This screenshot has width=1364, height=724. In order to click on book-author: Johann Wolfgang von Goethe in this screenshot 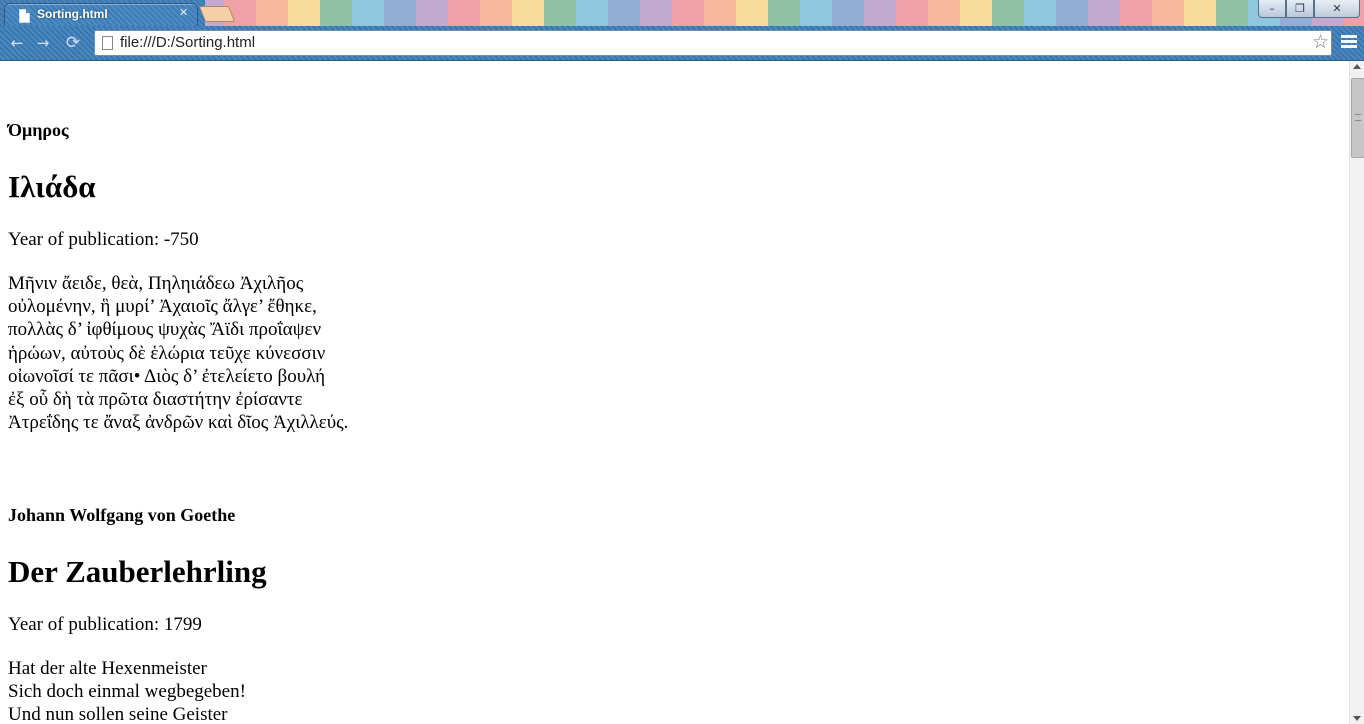, I will do `click(122, 515)`.